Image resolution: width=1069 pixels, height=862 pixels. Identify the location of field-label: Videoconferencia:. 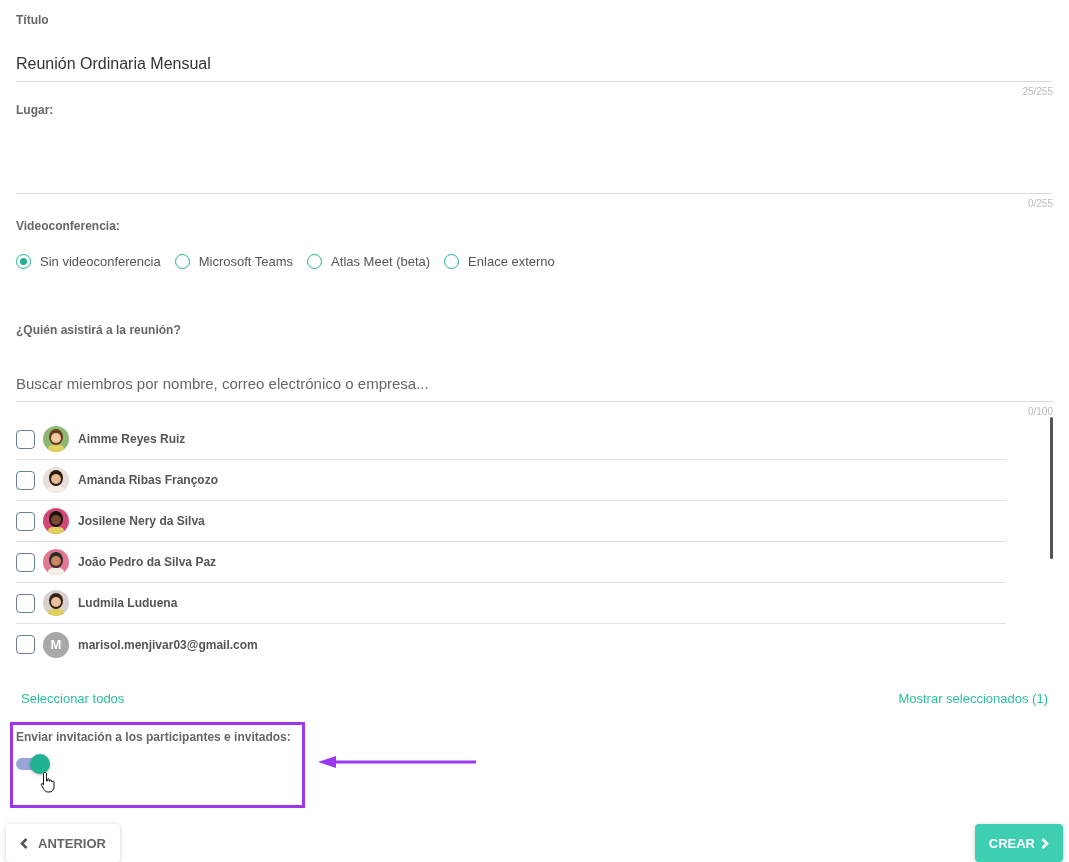
(68, 226).